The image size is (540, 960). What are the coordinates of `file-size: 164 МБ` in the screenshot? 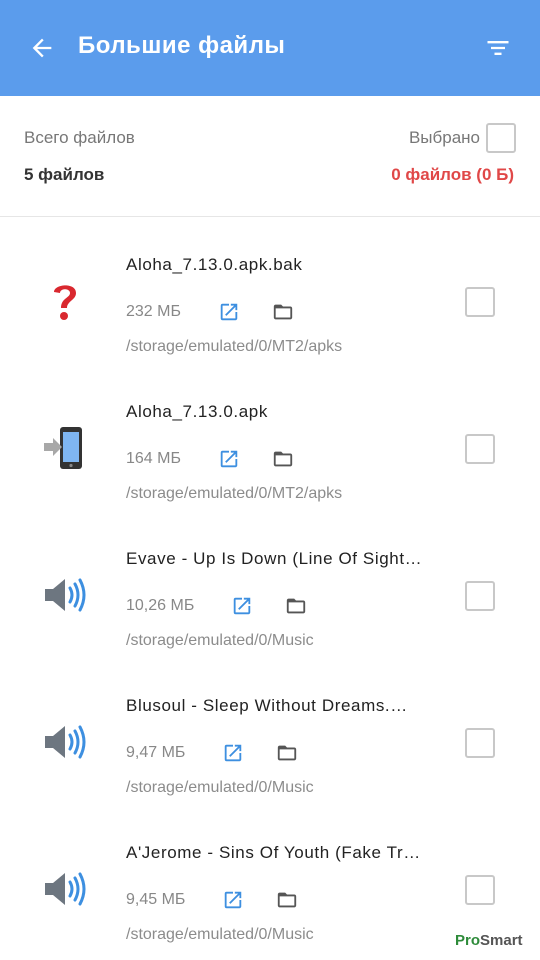 It's located at (153, 458).